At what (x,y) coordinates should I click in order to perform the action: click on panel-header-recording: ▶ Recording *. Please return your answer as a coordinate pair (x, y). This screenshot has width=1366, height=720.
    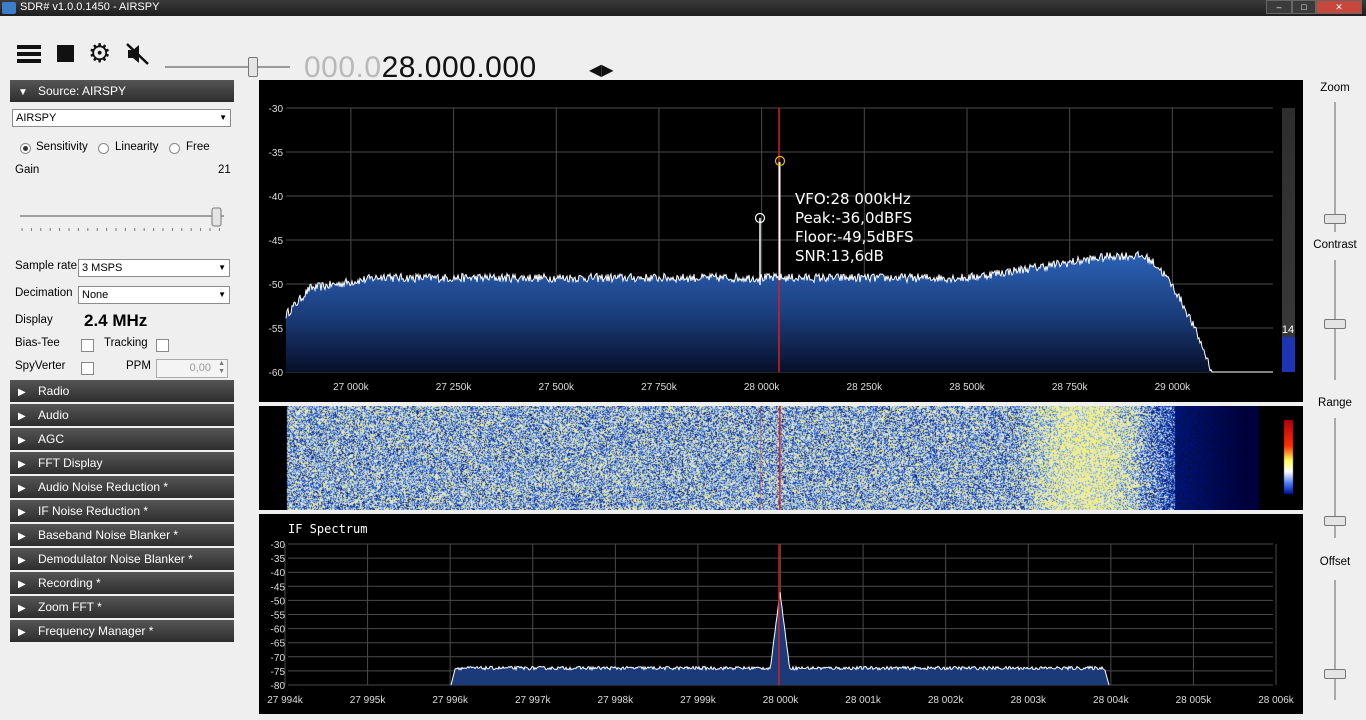
    Looking at the image, I should click on (122, 583).